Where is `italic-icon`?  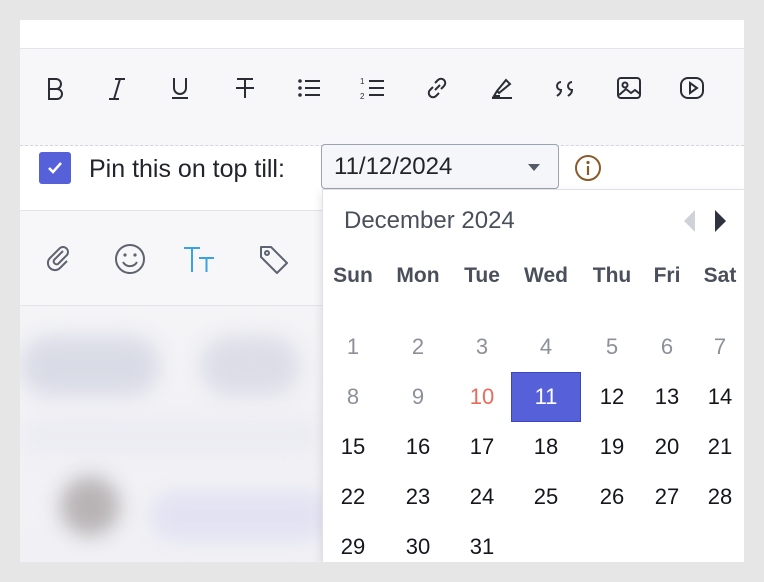 italic-icon is located at coordinates (117, 88).